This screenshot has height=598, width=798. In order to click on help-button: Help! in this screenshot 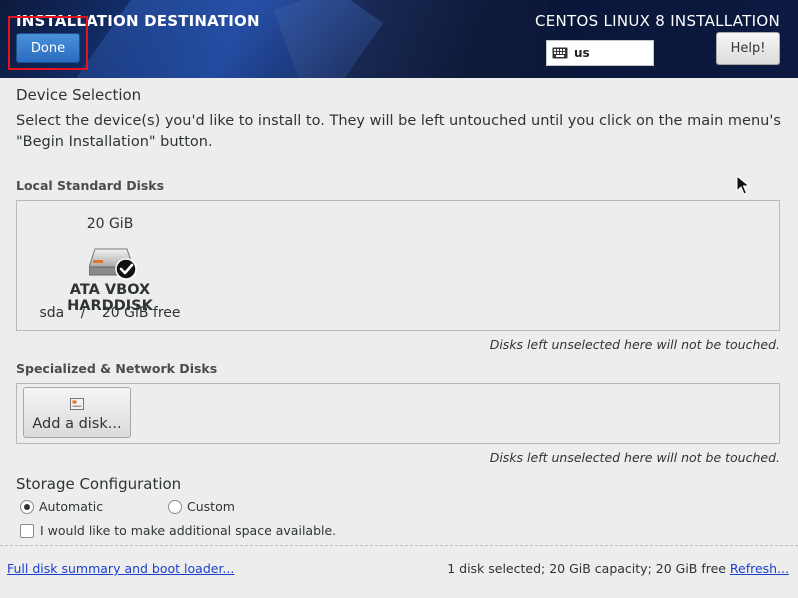, I will do `click(748, 48)`.